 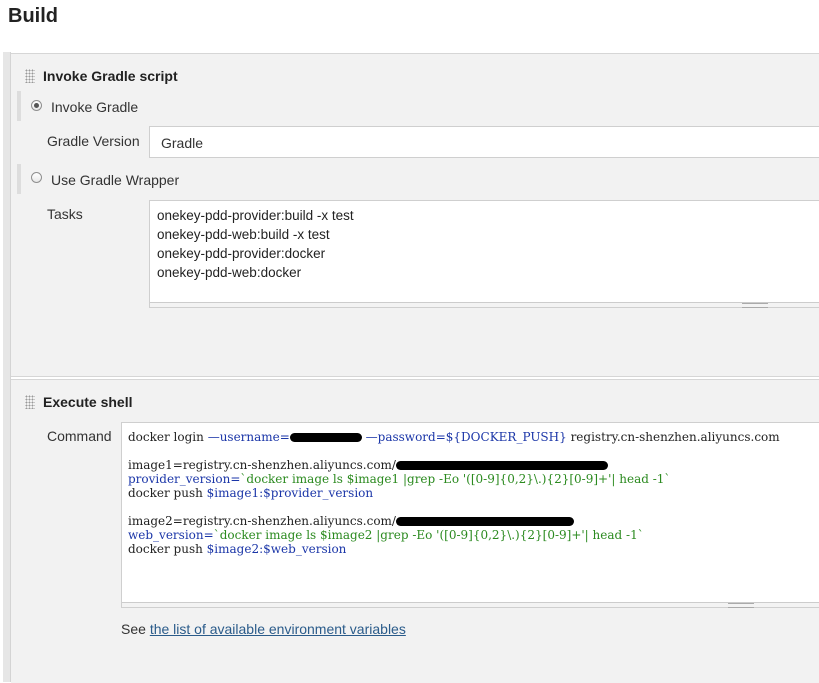 What do you see at coordinates (36, 105) in the screenshot?
I see `invoke-gradle-radio` at bounding box center [36, 105].